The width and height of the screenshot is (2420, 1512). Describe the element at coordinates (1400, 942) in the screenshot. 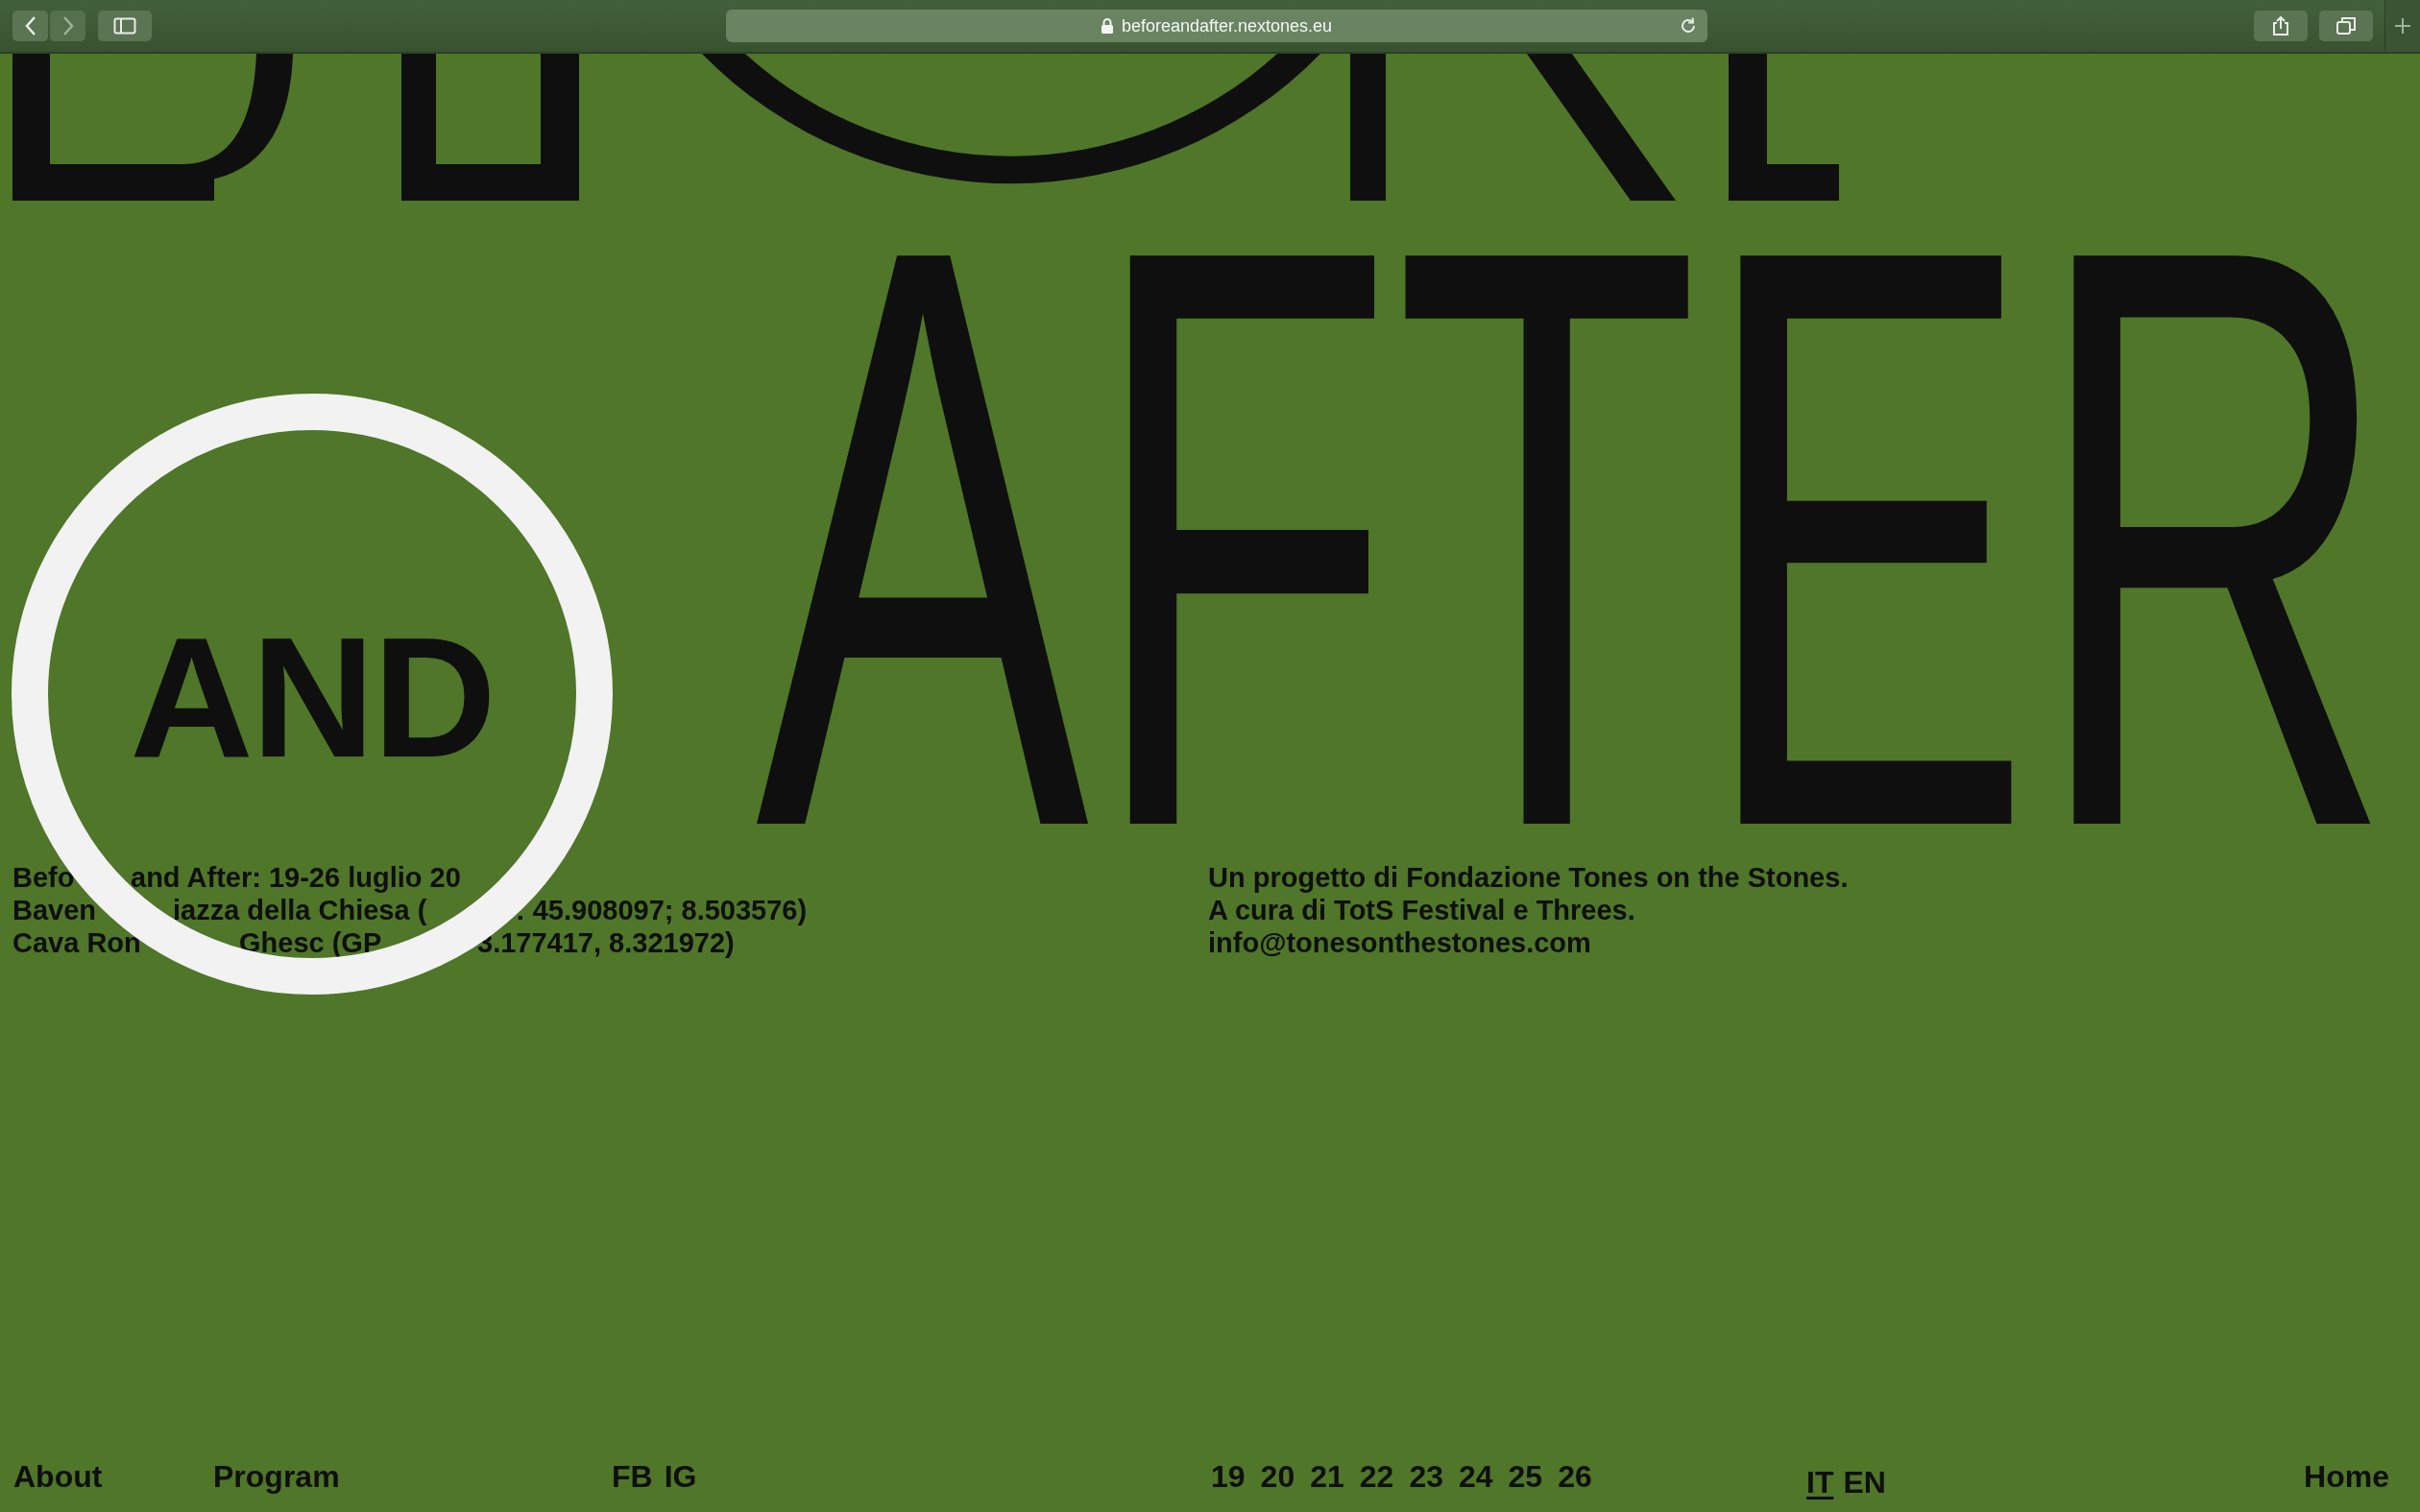

I see `info-text: info@tonesonthestones.com` at that location.